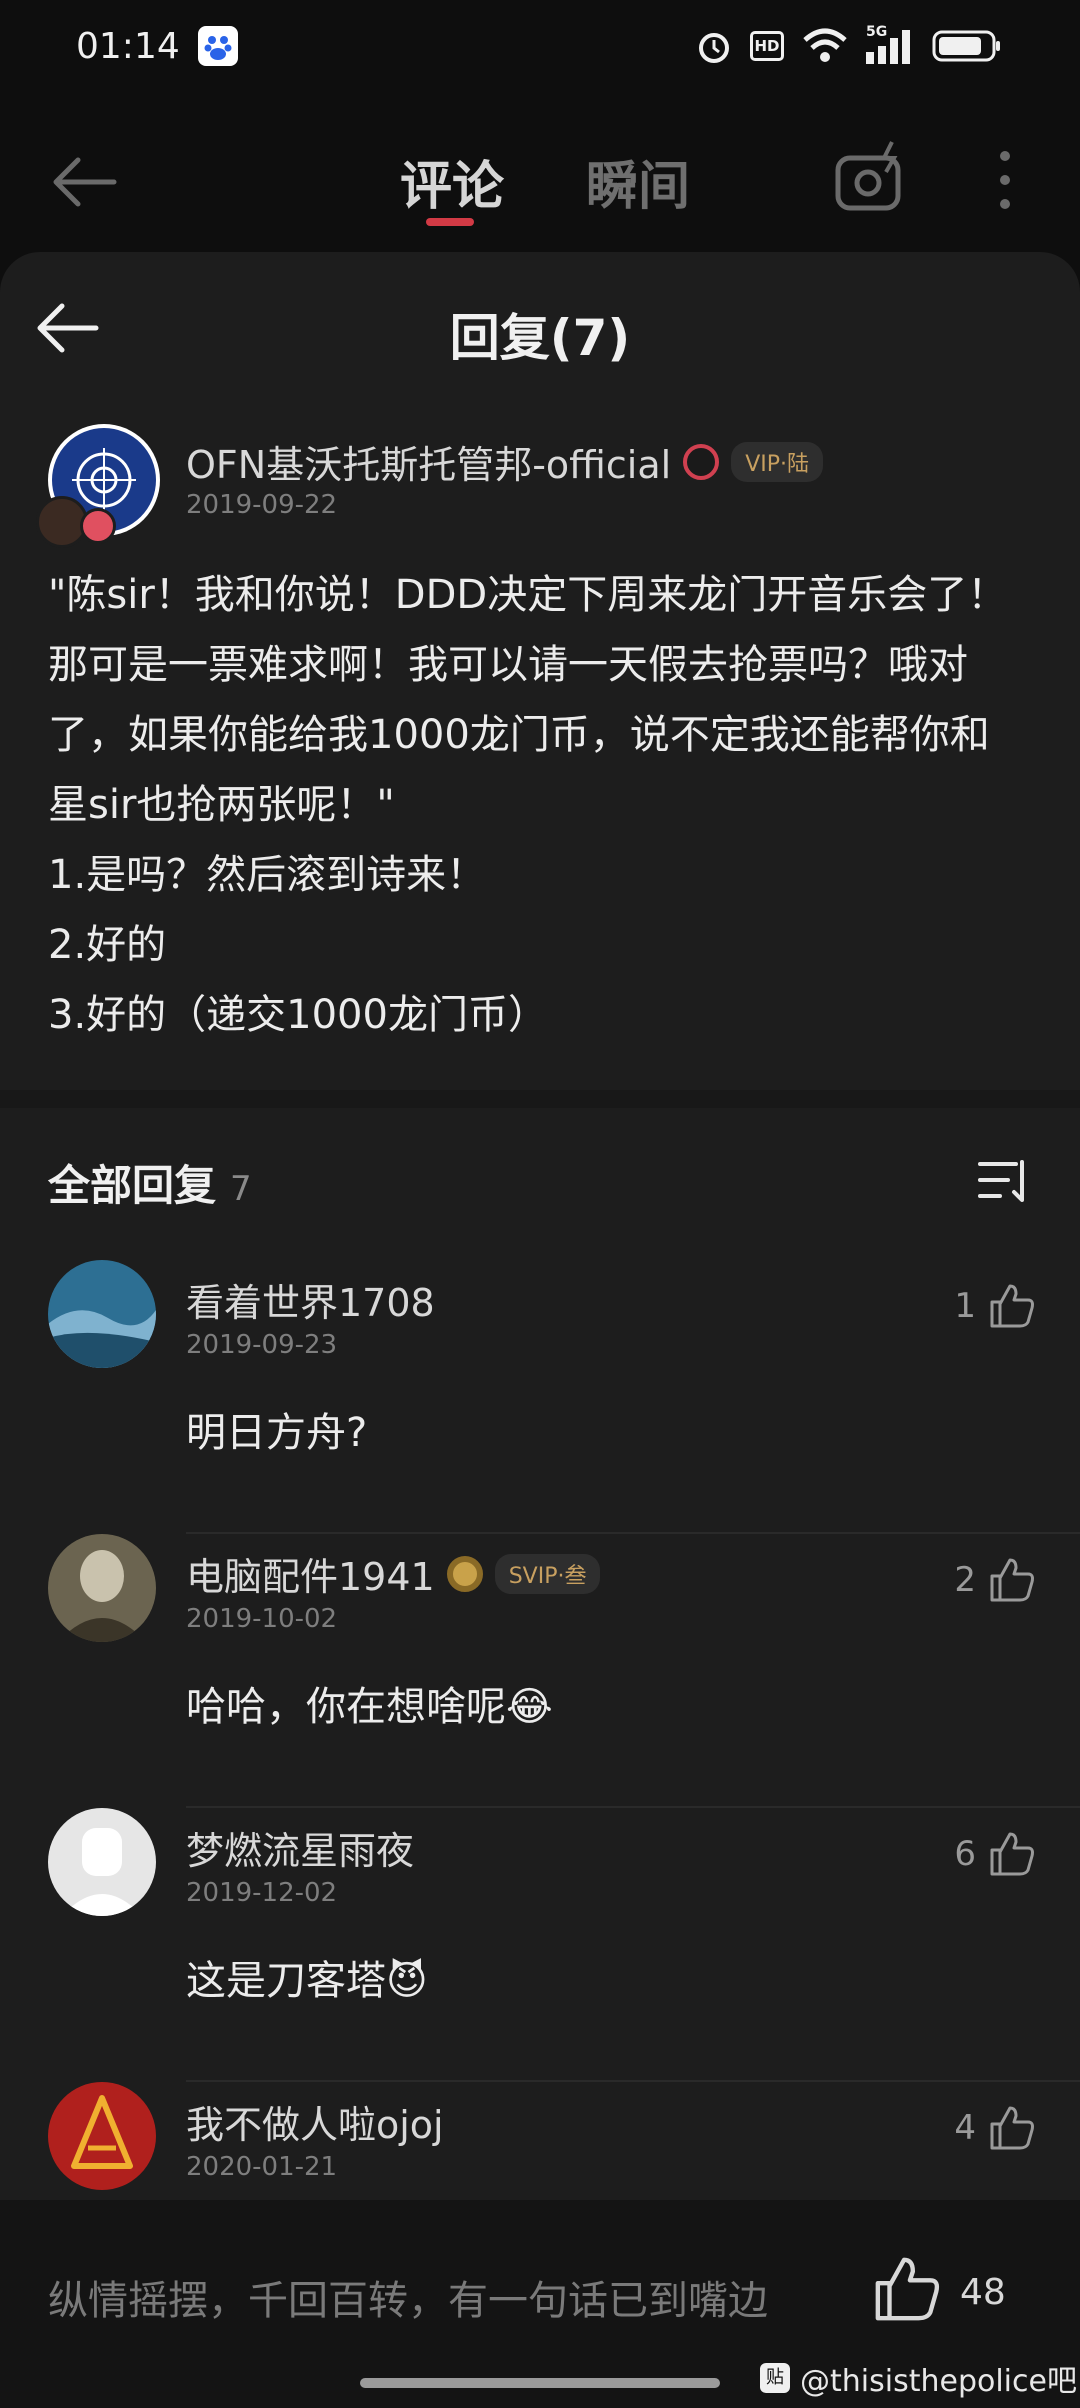 This screenshot has height=2408, width=1080. Describe the element at coordinates (825, 45) in the screenshot. I see `wifi-icon` at that location.